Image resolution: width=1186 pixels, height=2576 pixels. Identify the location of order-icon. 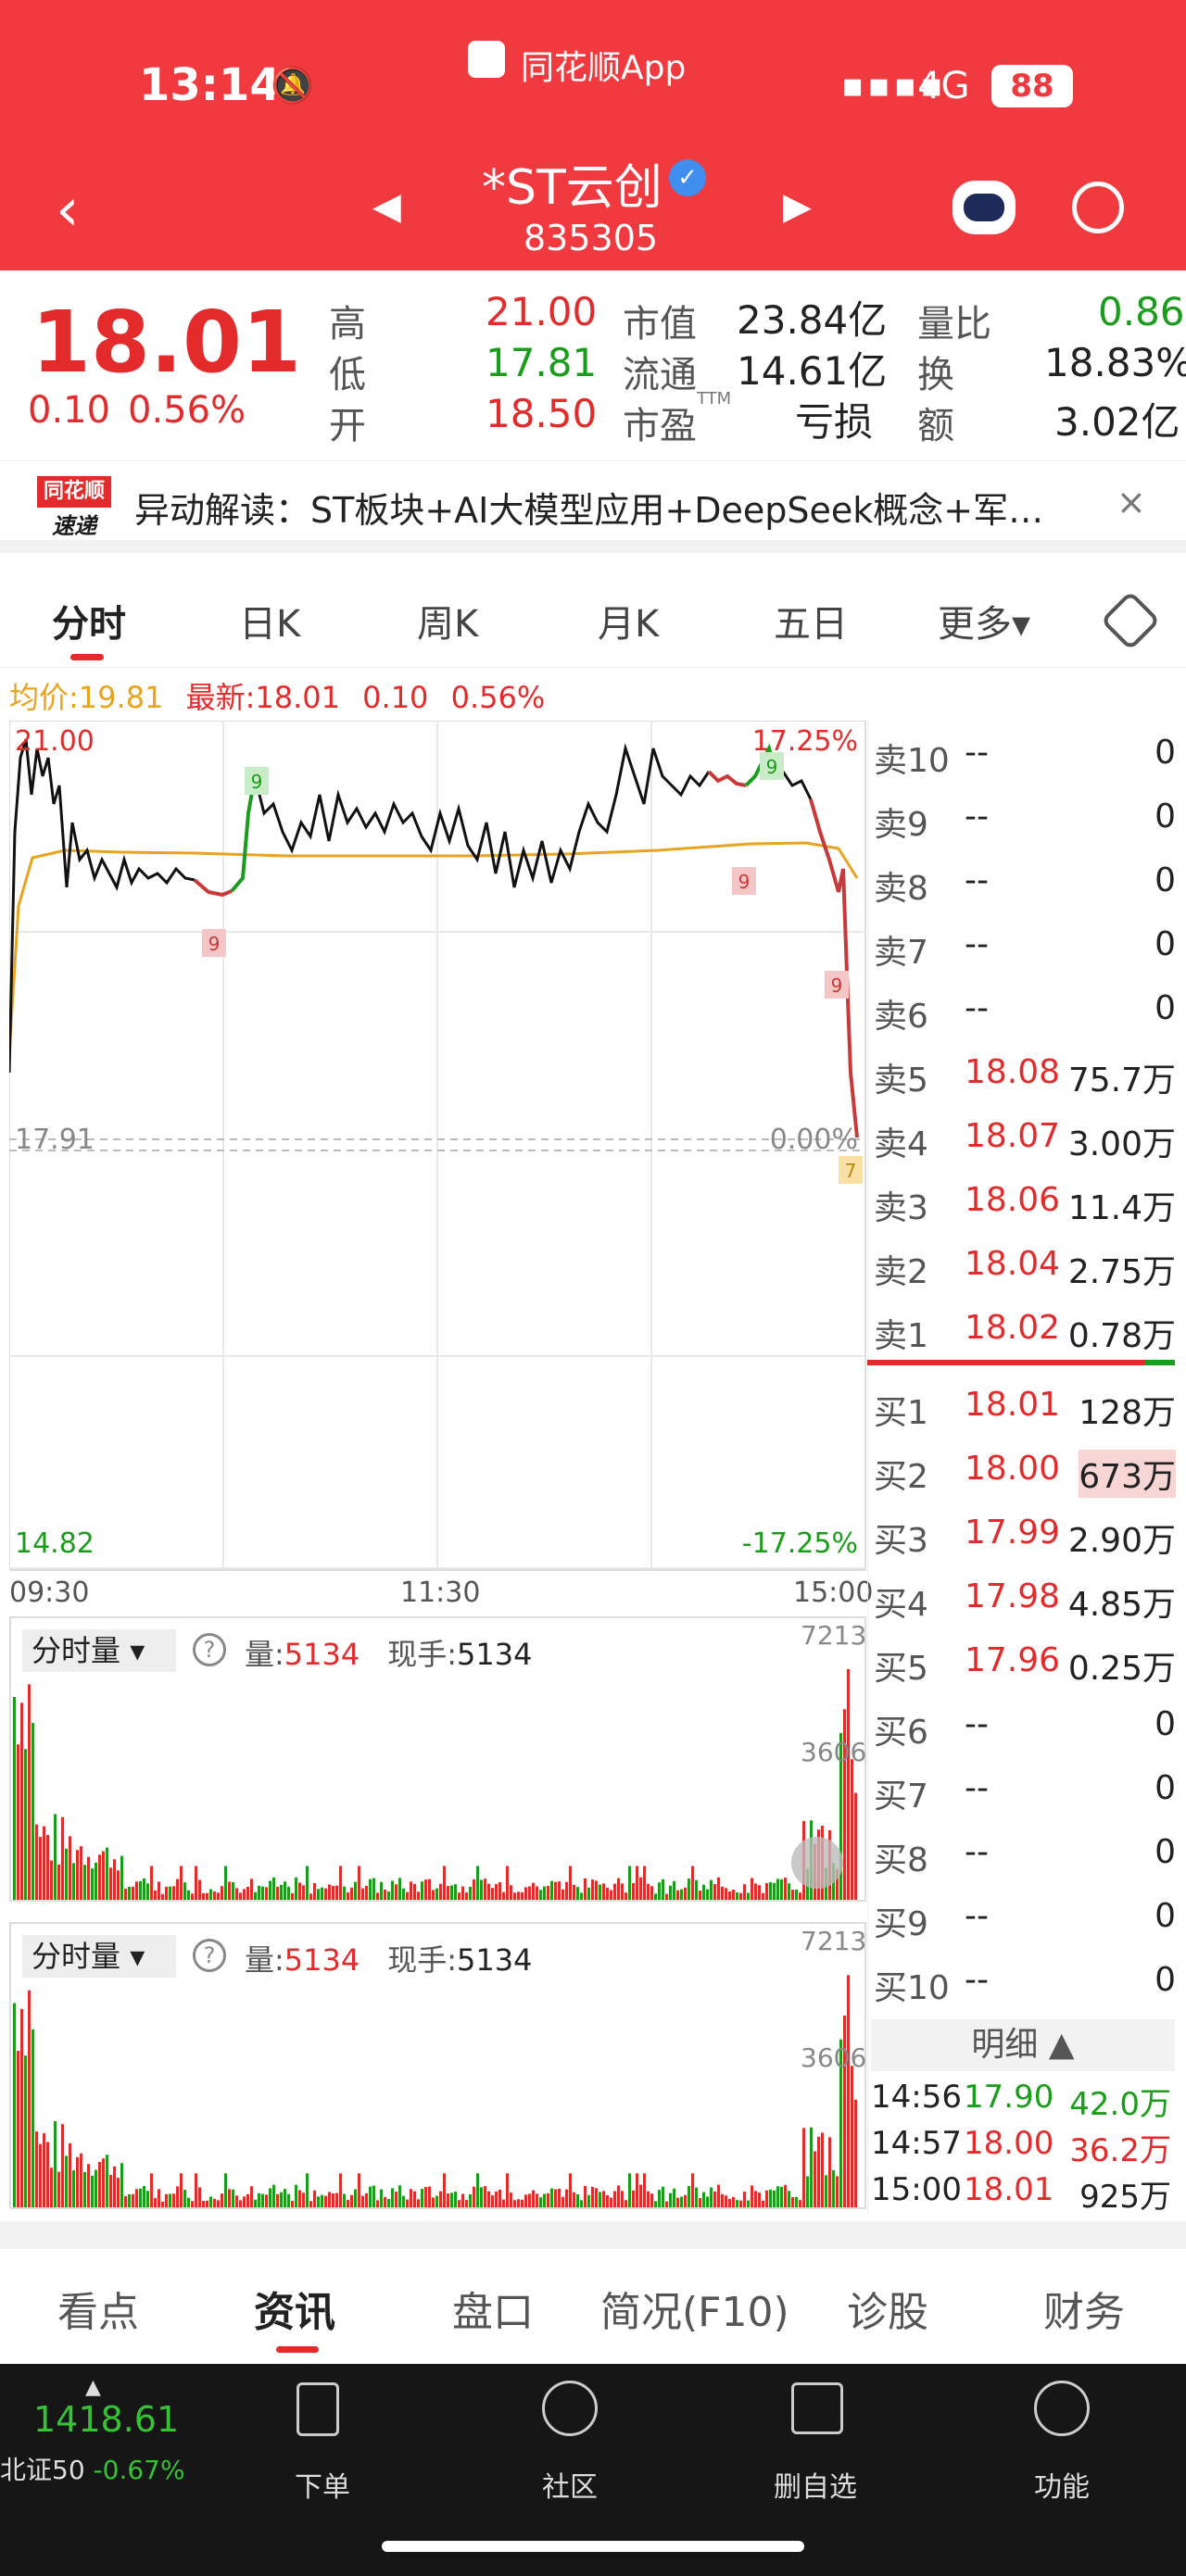
(317, 2409).